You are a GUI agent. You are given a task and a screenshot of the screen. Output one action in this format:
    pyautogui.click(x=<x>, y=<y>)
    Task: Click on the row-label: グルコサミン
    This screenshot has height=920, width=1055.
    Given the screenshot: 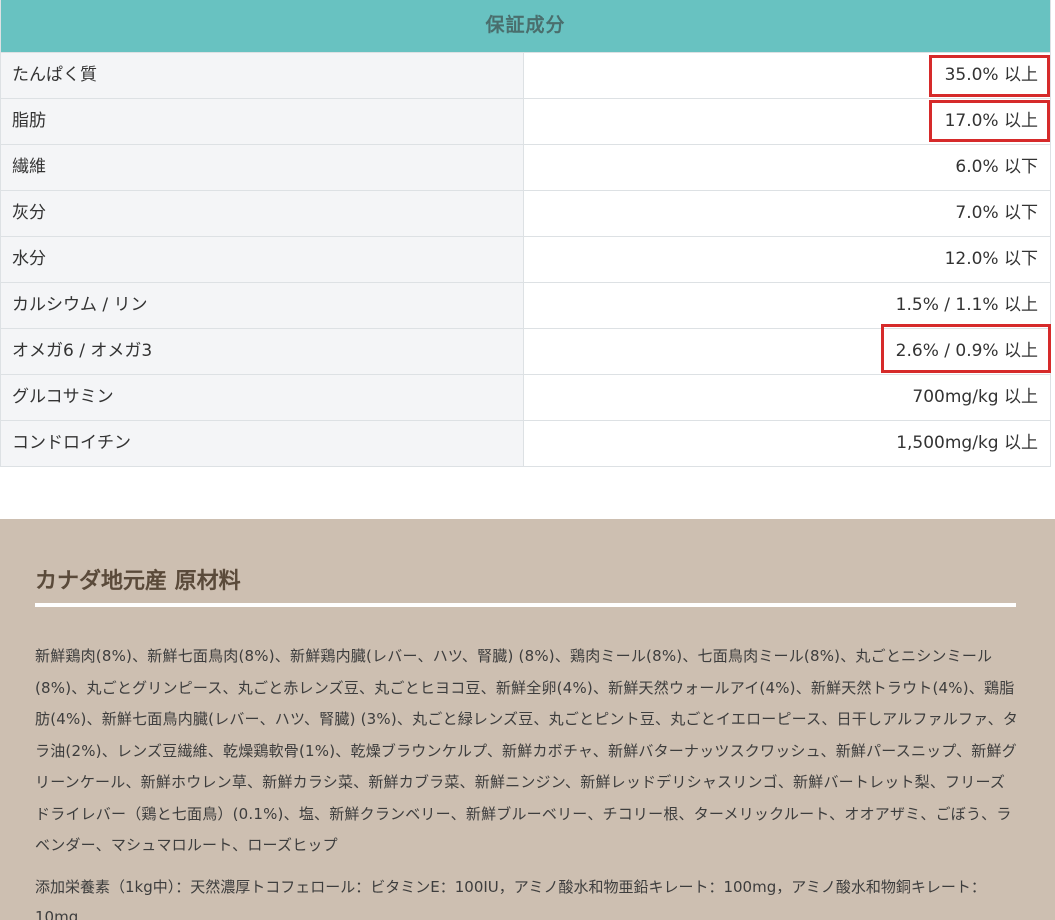 What is the action you would take?
    pyautogui.click(x=262, y=397)
    